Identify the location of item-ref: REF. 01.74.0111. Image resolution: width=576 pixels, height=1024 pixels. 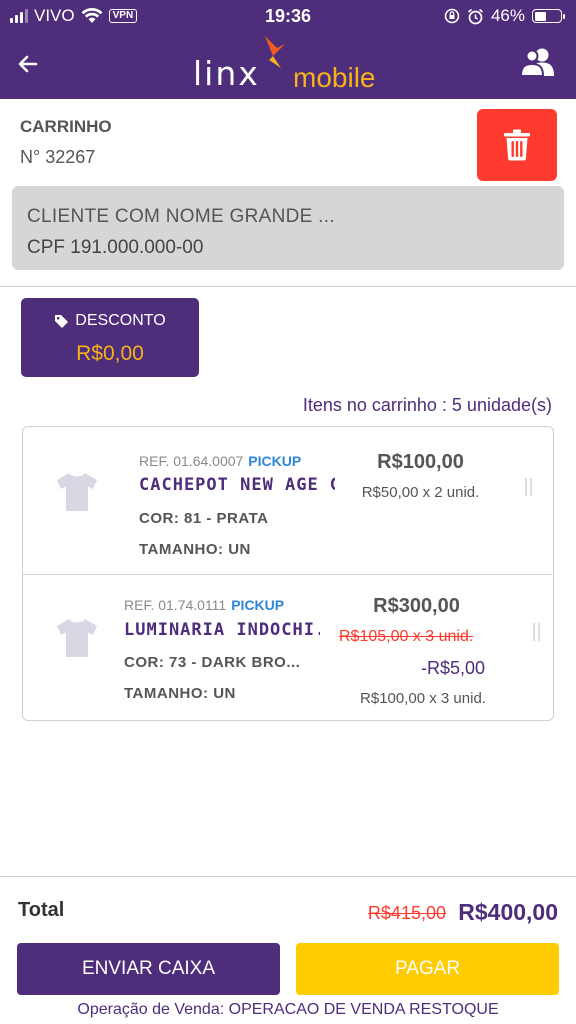
(175, 605).